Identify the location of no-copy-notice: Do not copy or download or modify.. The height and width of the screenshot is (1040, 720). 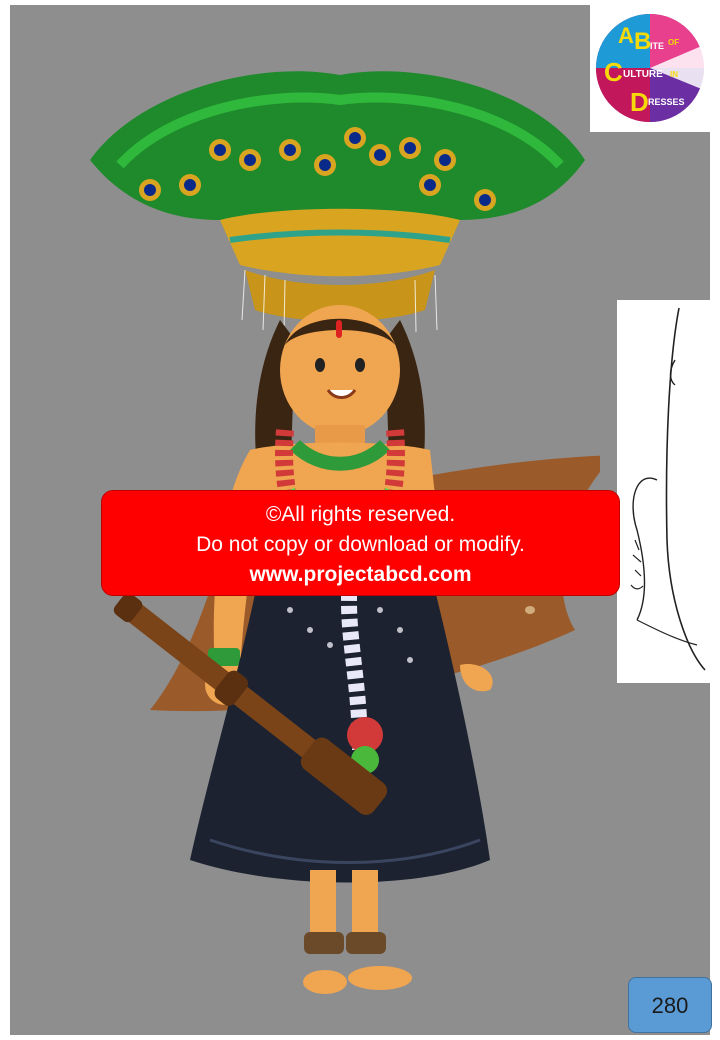
(360, 544).